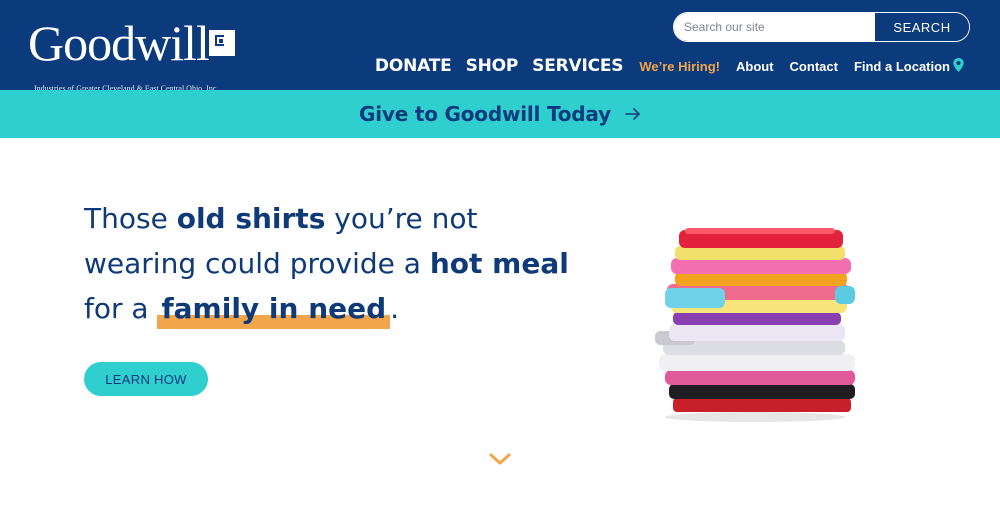 Image resolution: width=1000 pixels, height=517 pixels. What do you see at coordinates (251, 218) in the screenshot?
I see `hero-emphasis-old-shirts: old shirts` at bounding box center [251, 218].